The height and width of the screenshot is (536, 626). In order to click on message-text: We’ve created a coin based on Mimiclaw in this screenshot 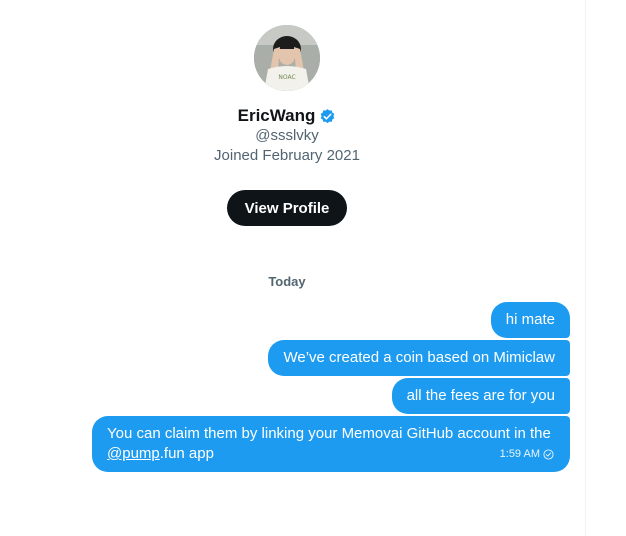, I will do `click(419, 357)`.